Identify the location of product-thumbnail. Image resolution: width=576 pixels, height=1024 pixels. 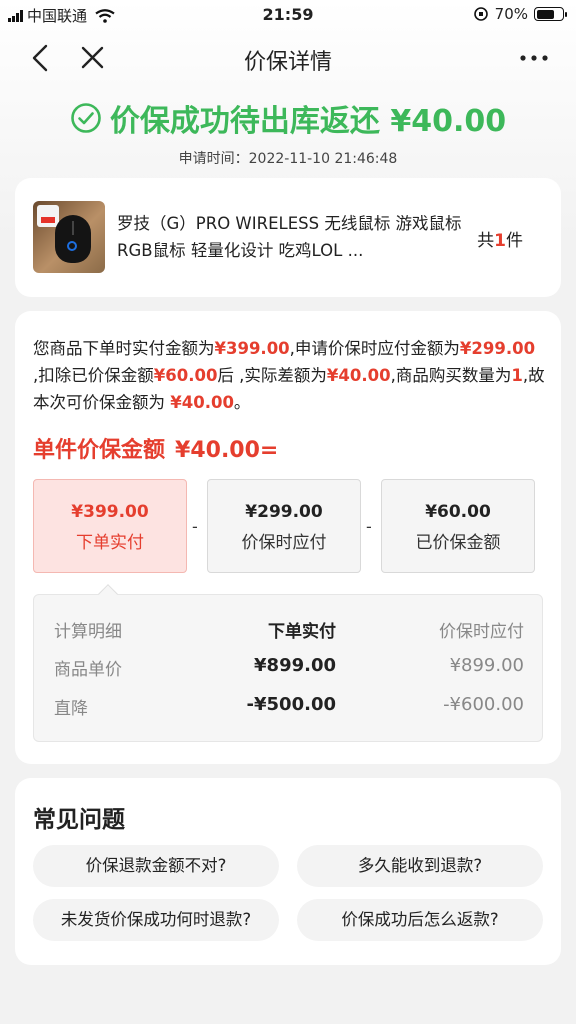
(69, 237).